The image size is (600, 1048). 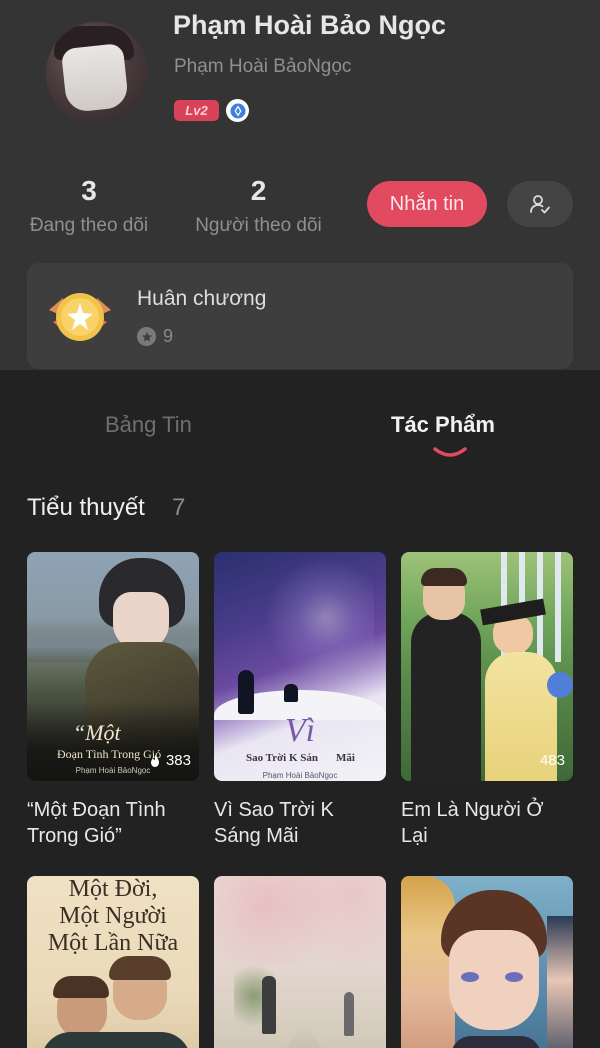 What do you see at coordinates (246, 692) in the screenshot?
I see `cover-silhouette` at bounding box center [246, 692].